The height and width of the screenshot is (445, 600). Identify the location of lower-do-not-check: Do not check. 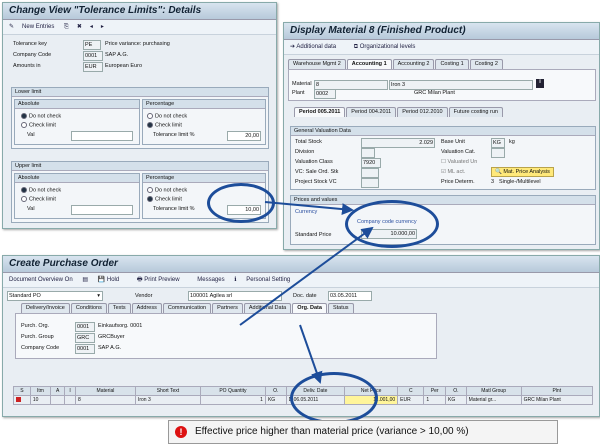
(41, 116).